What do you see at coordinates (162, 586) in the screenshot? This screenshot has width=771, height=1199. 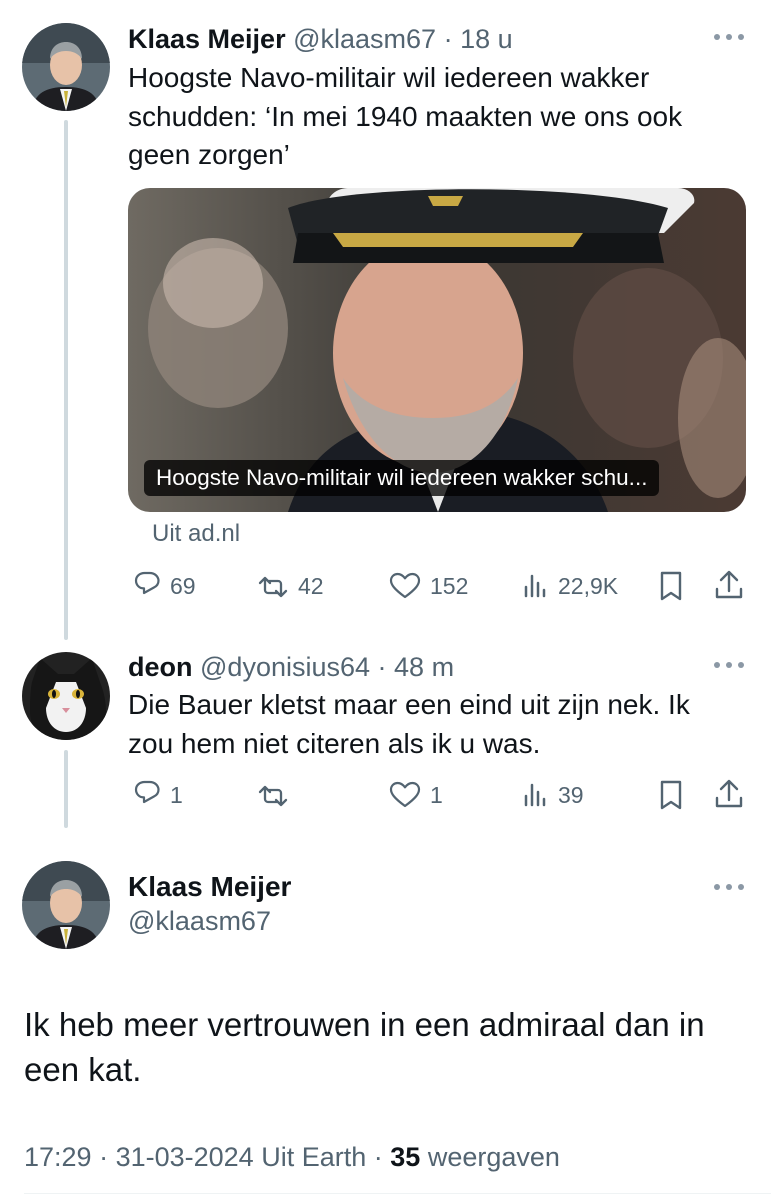 I see `reply-button: 69` at bounding box center [162, 586].